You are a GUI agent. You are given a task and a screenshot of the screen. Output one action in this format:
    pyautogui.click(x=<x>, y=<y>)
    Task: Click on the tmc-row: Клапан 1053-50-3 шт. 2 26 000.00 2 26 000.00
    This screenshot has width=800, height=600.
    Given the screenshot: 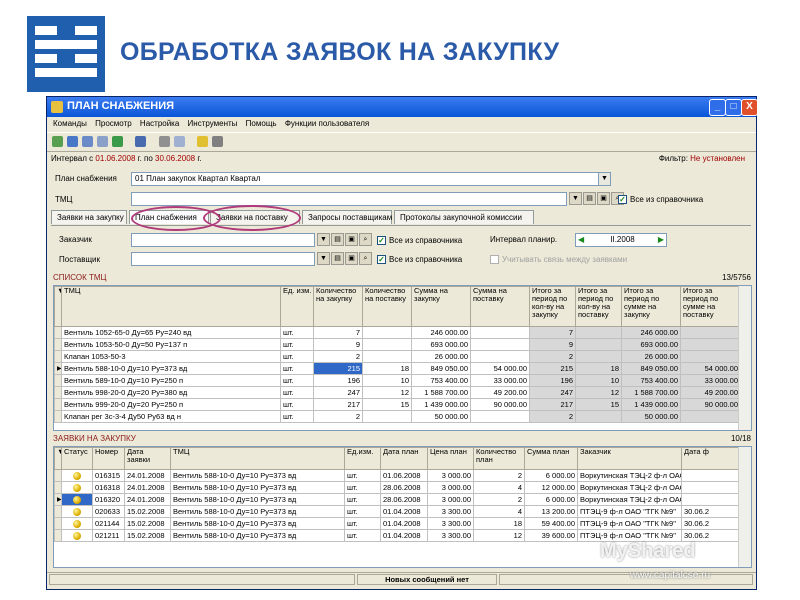 What is the action you would take?
    pyautogui.click(x=397, y=356)
    